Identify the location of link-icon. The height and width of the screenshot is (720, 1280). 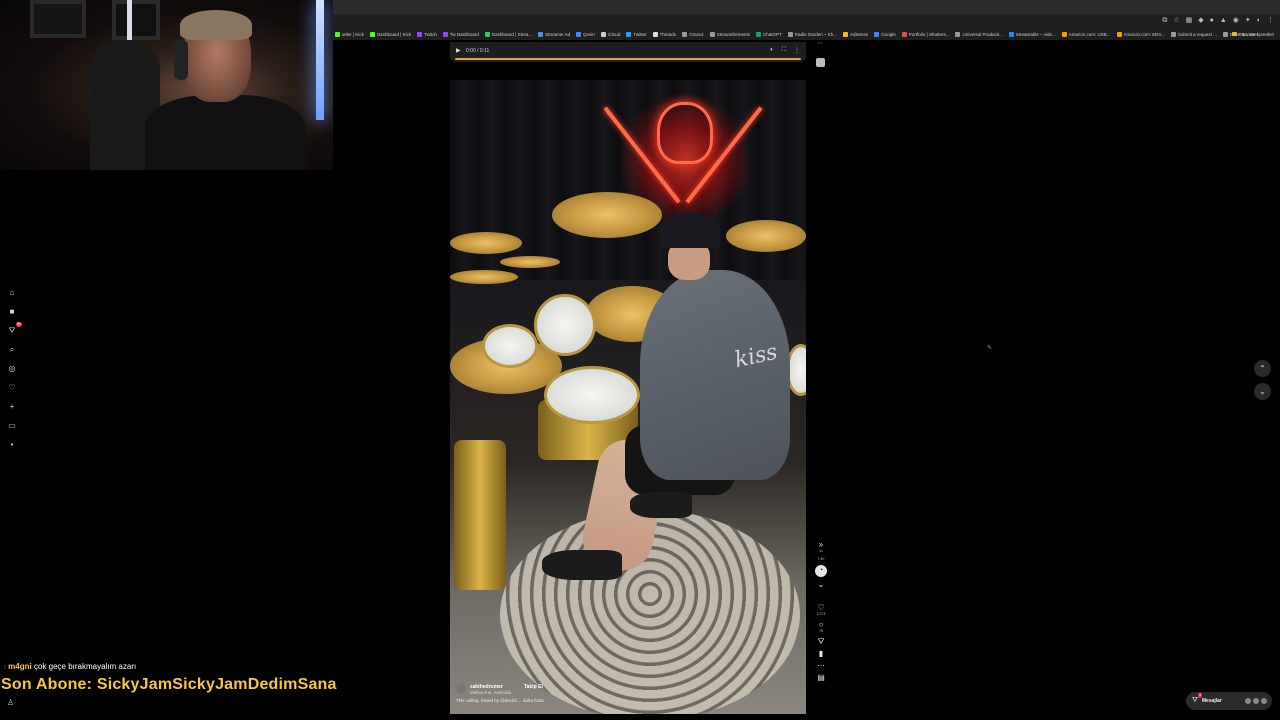
(541, 34).